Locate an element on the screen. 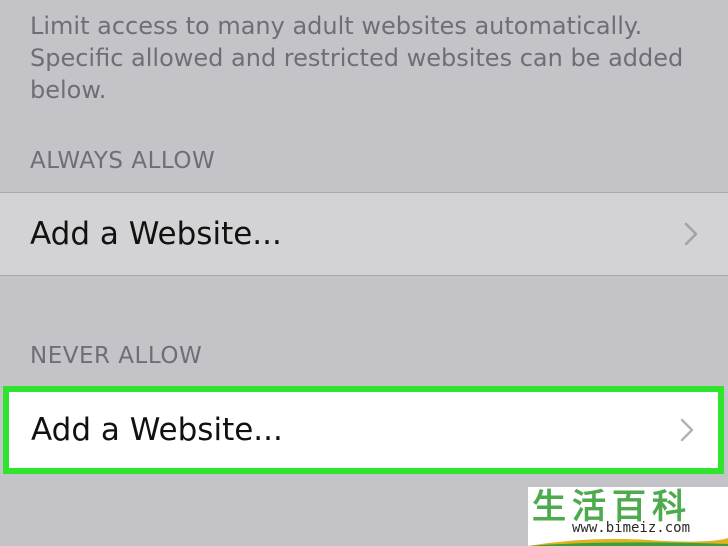  site-watermark: 生活百科 www.bimeiz.com is located at coordinates (628, 516).